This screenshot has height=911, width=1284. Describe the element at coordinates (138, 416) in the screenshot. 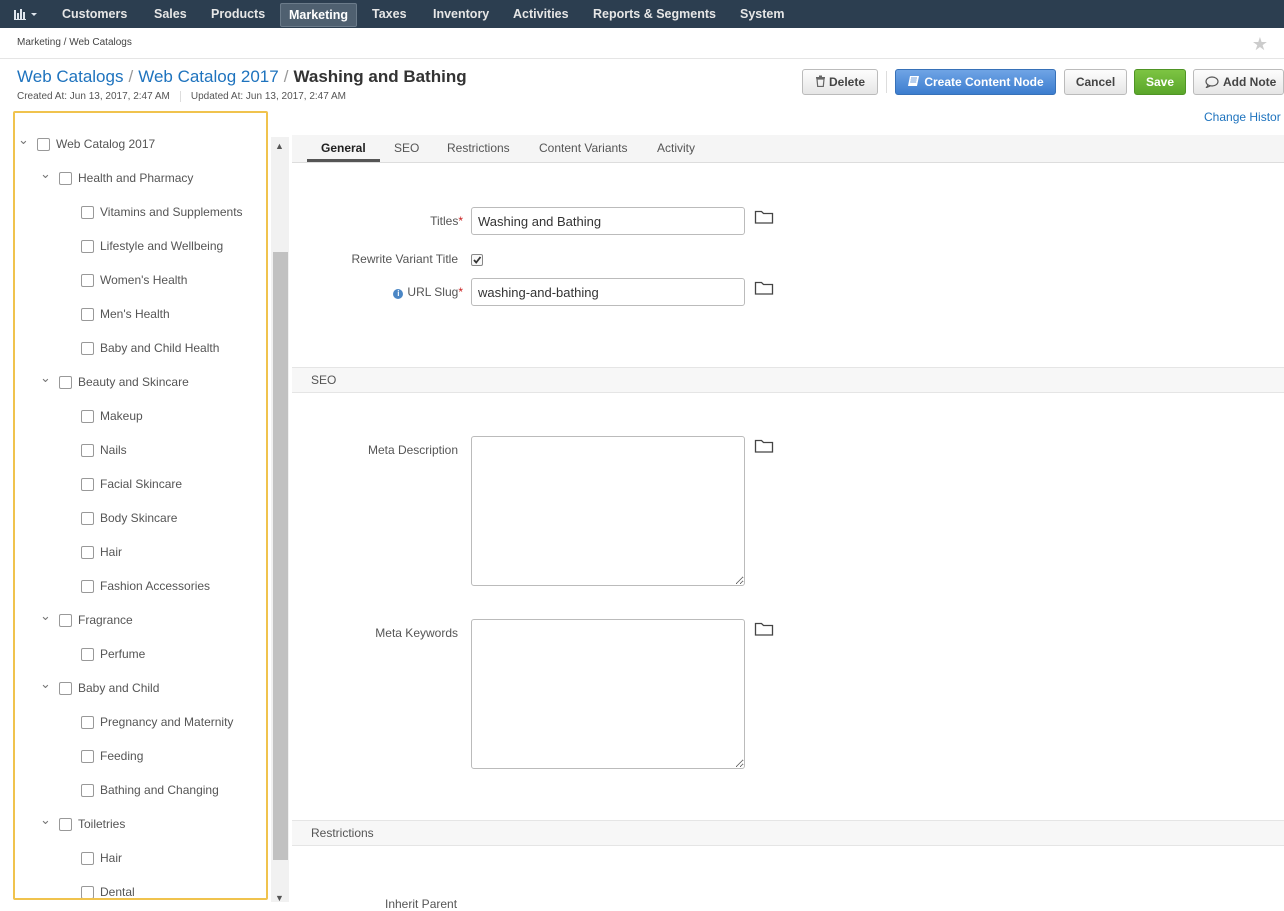

I see `tree-node: Makeup` at that location.